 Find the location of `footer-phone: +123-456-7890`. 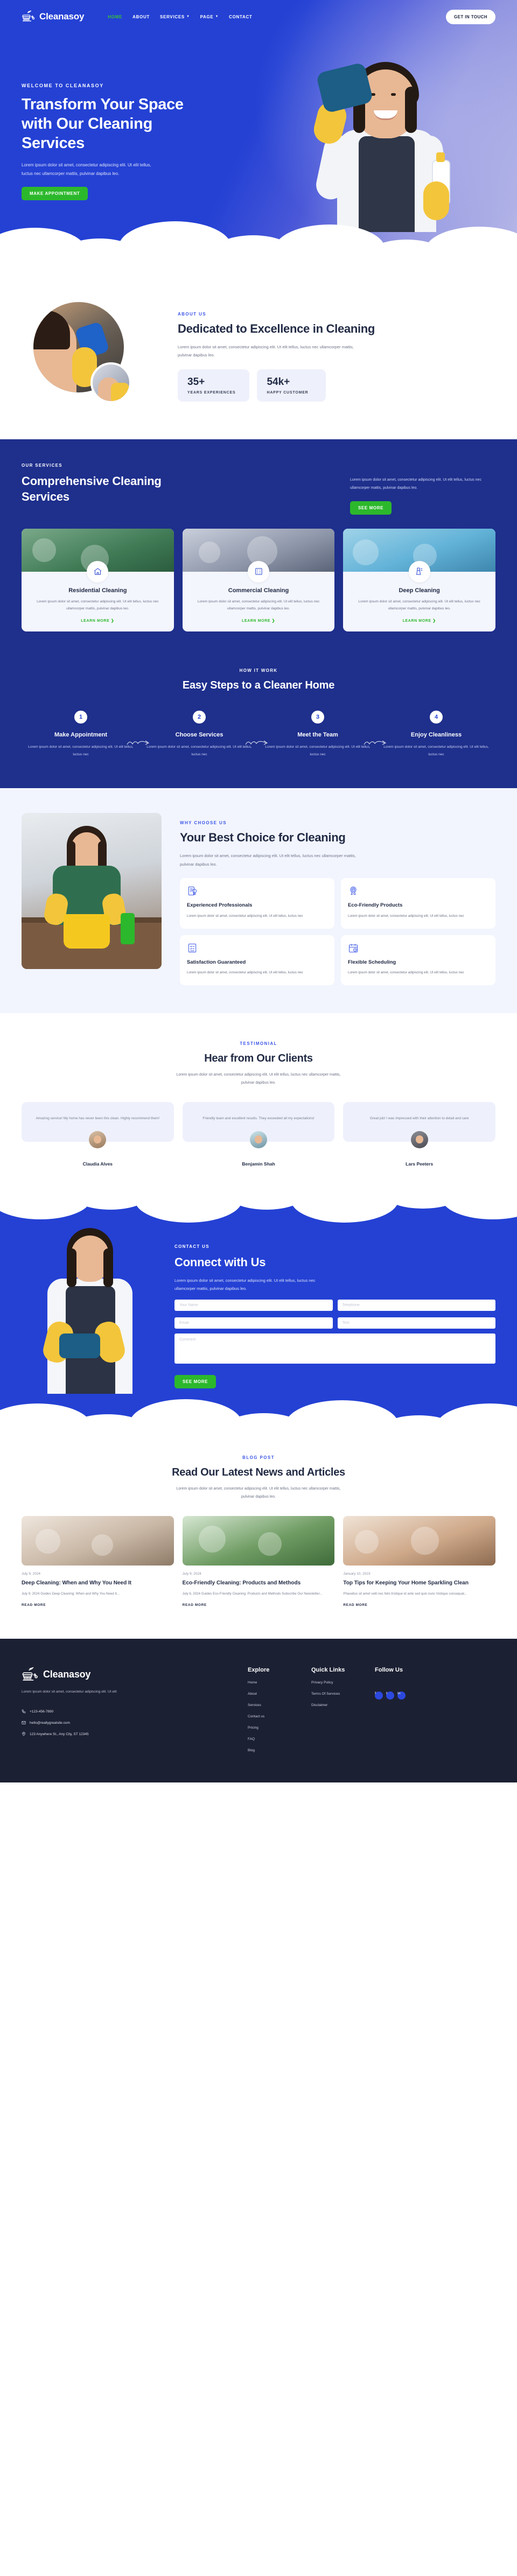

footer-phone: +123-456-7890 is located at coordinates (135, 1711).